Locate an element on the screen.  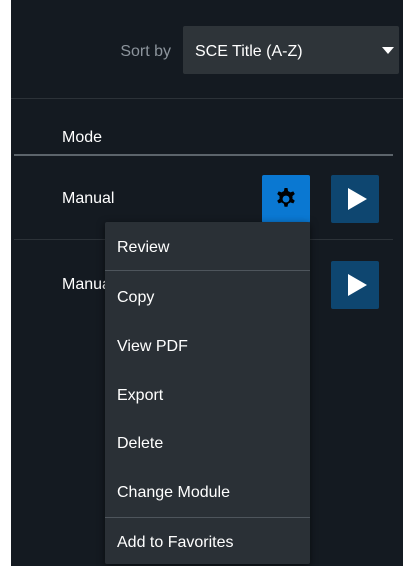
settings-button is located at coordinates (286, 199).